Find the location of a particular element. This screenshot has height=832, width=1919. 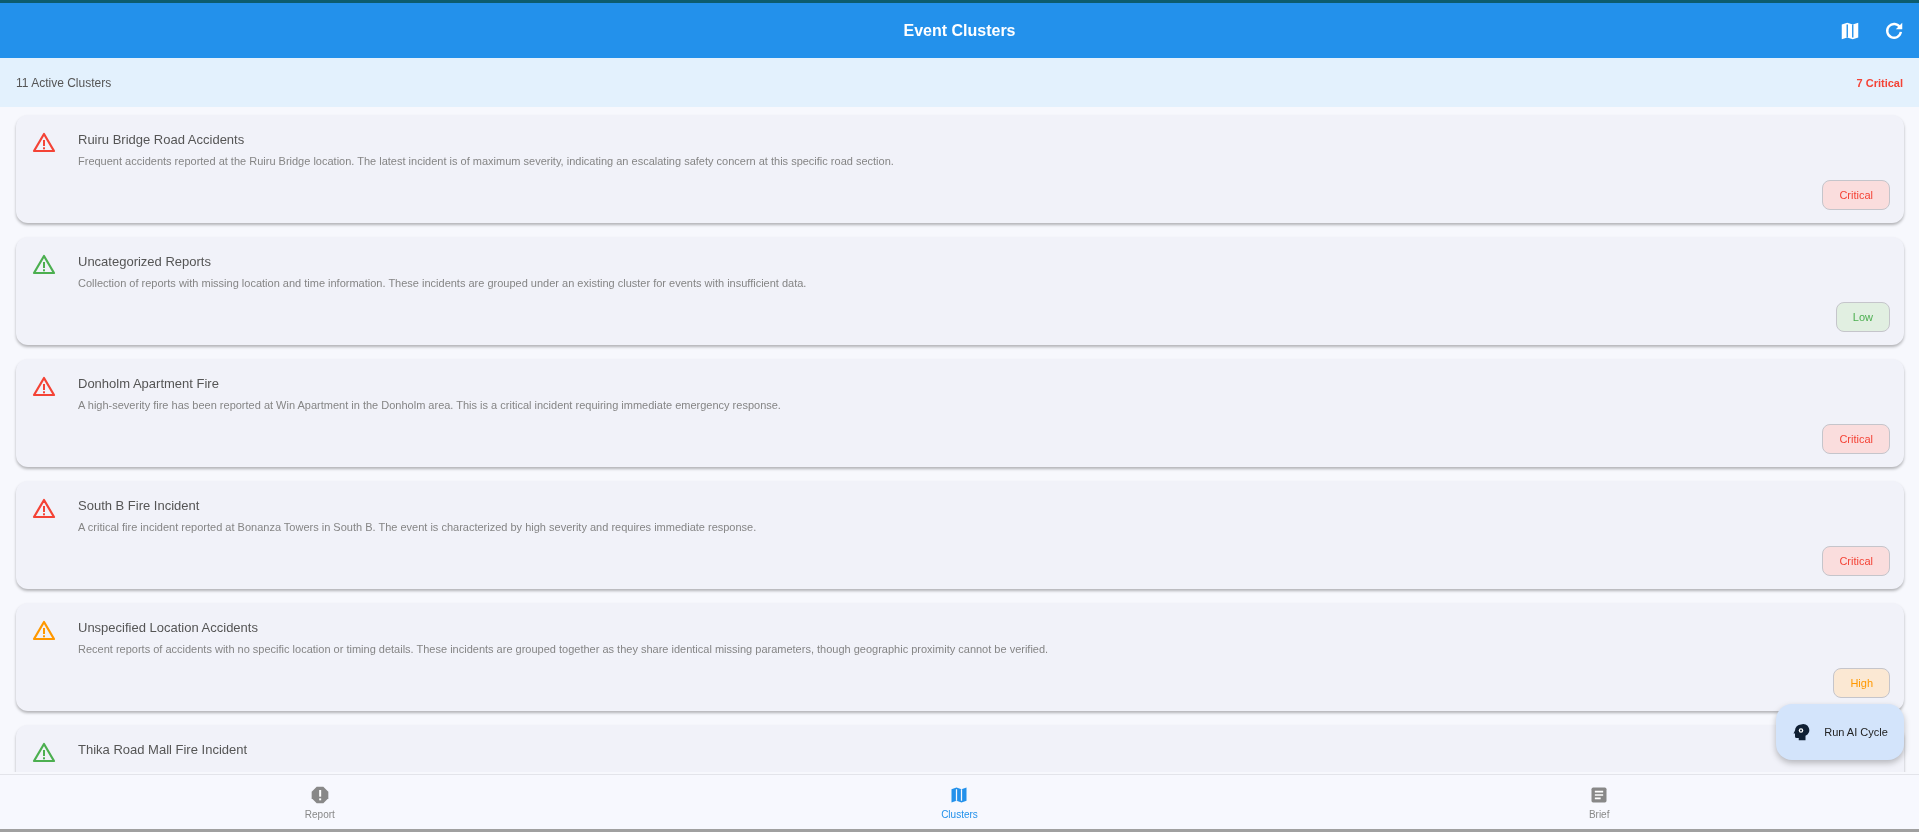

nav-tab: Report is located at coordinates (320, 802).